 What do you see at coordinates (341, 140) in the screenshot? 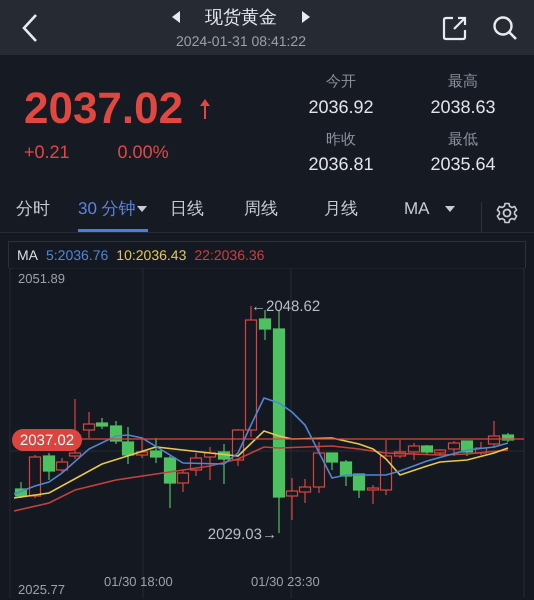
I see `stat-label: 昨收` at bounding box center [341, 140].